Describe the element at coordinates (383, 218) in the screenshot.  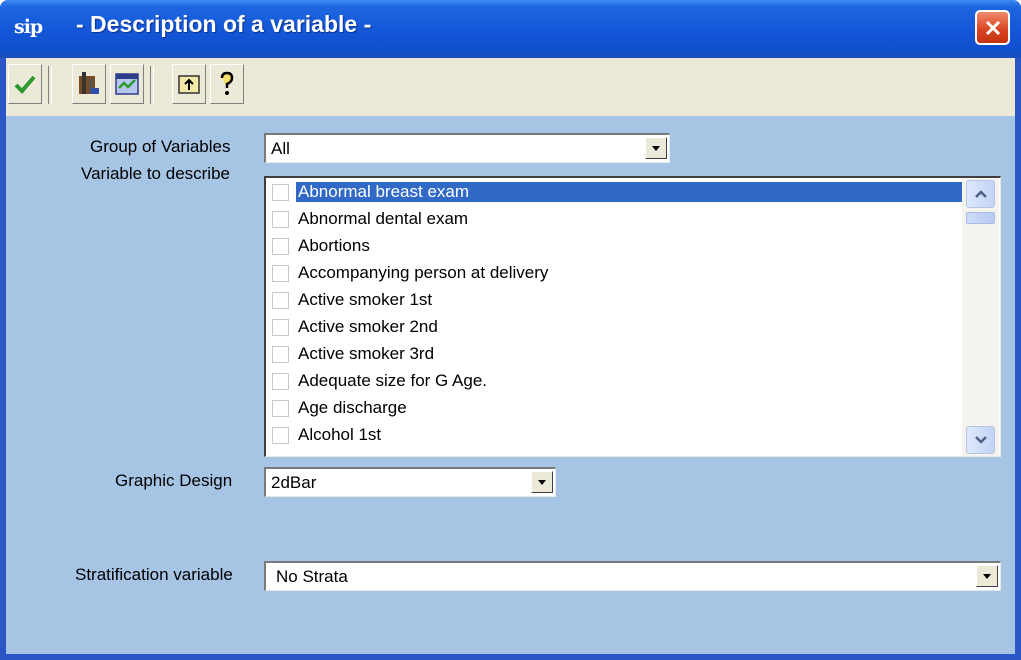
I see `list-item-label: Abnormal dental exam` at that location.